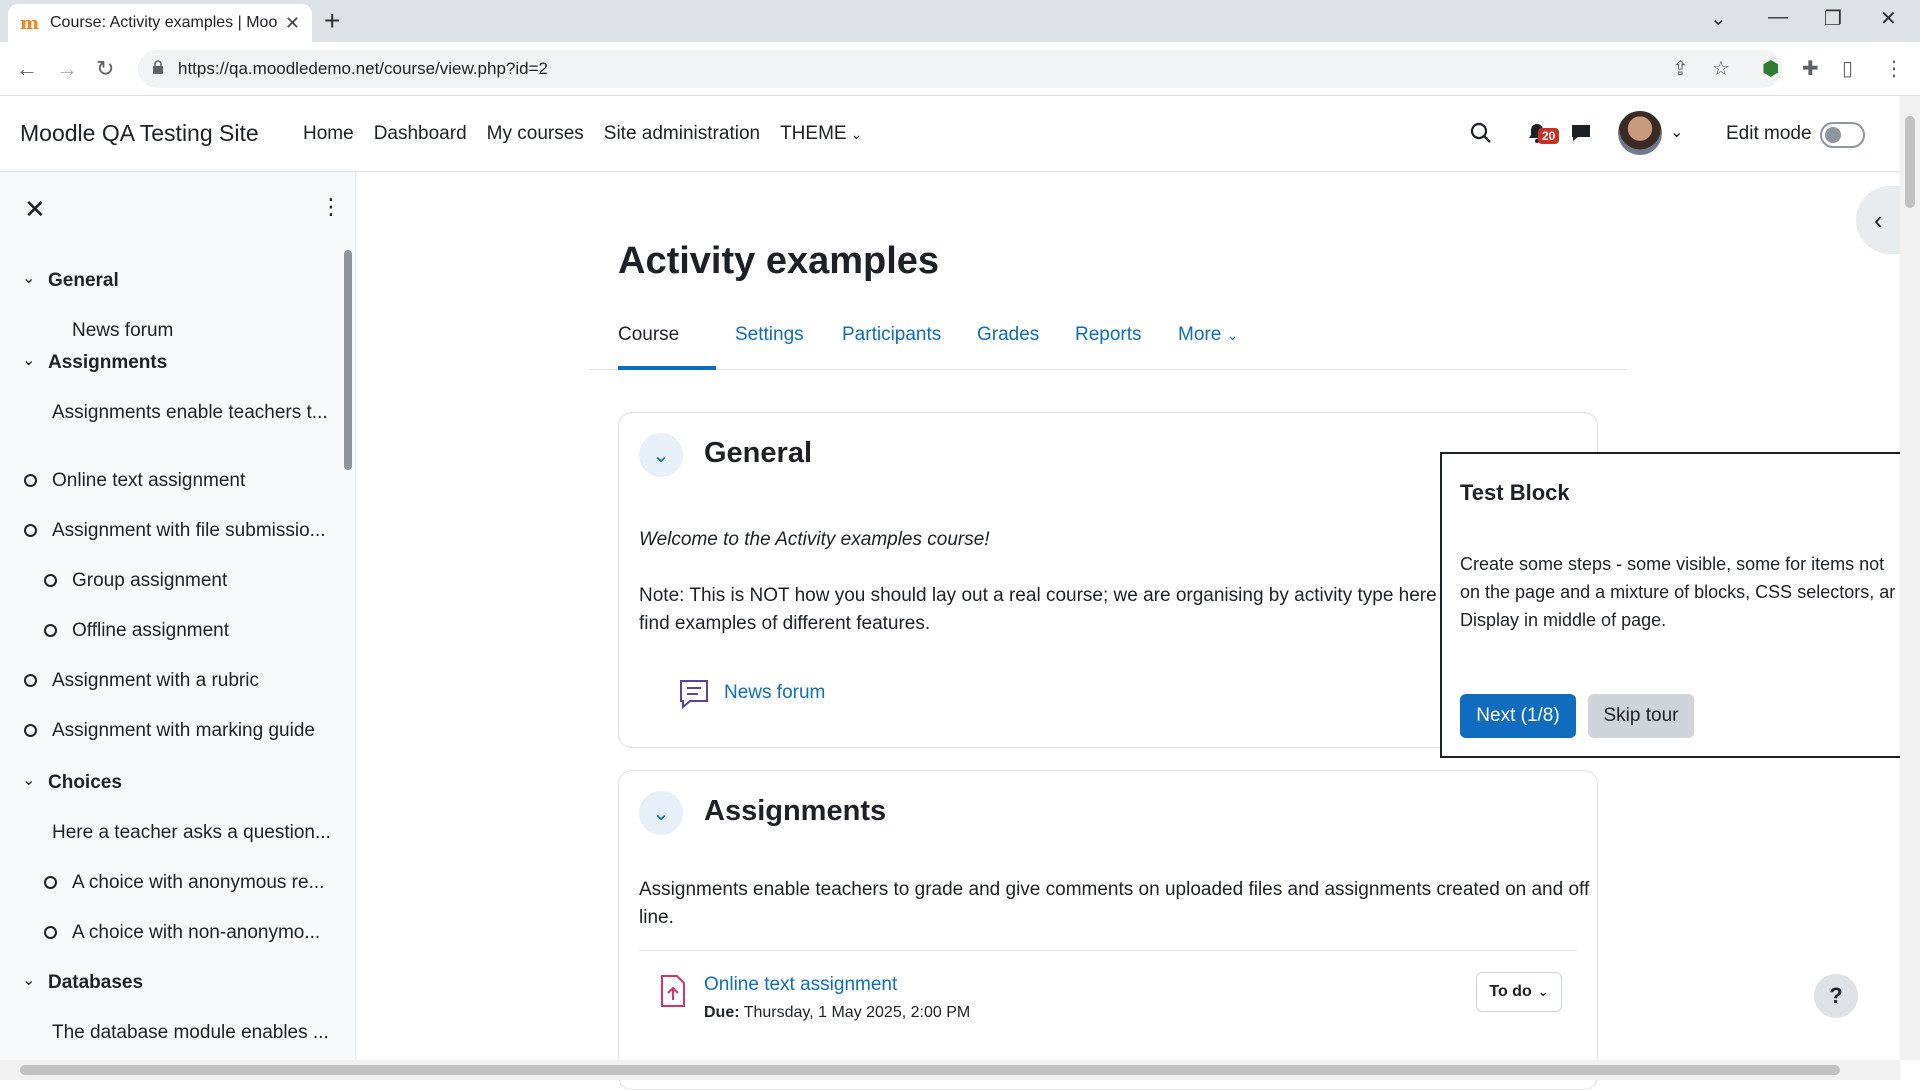 The width and height of the screenshot is (1920, 1090). What do you see at coordinates (795, 811) in the screenshot?
I see `section-title-assignments: Assignments` at bounding box center [795, 811].